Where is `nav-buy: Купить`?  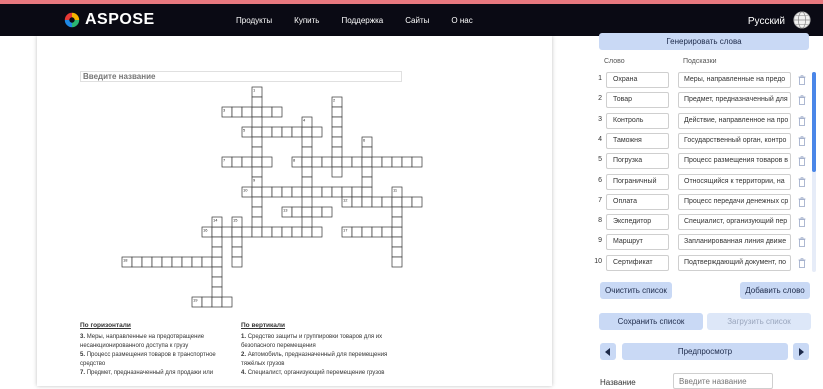 nav-buy: Купить is located at coordinates (306, 20).